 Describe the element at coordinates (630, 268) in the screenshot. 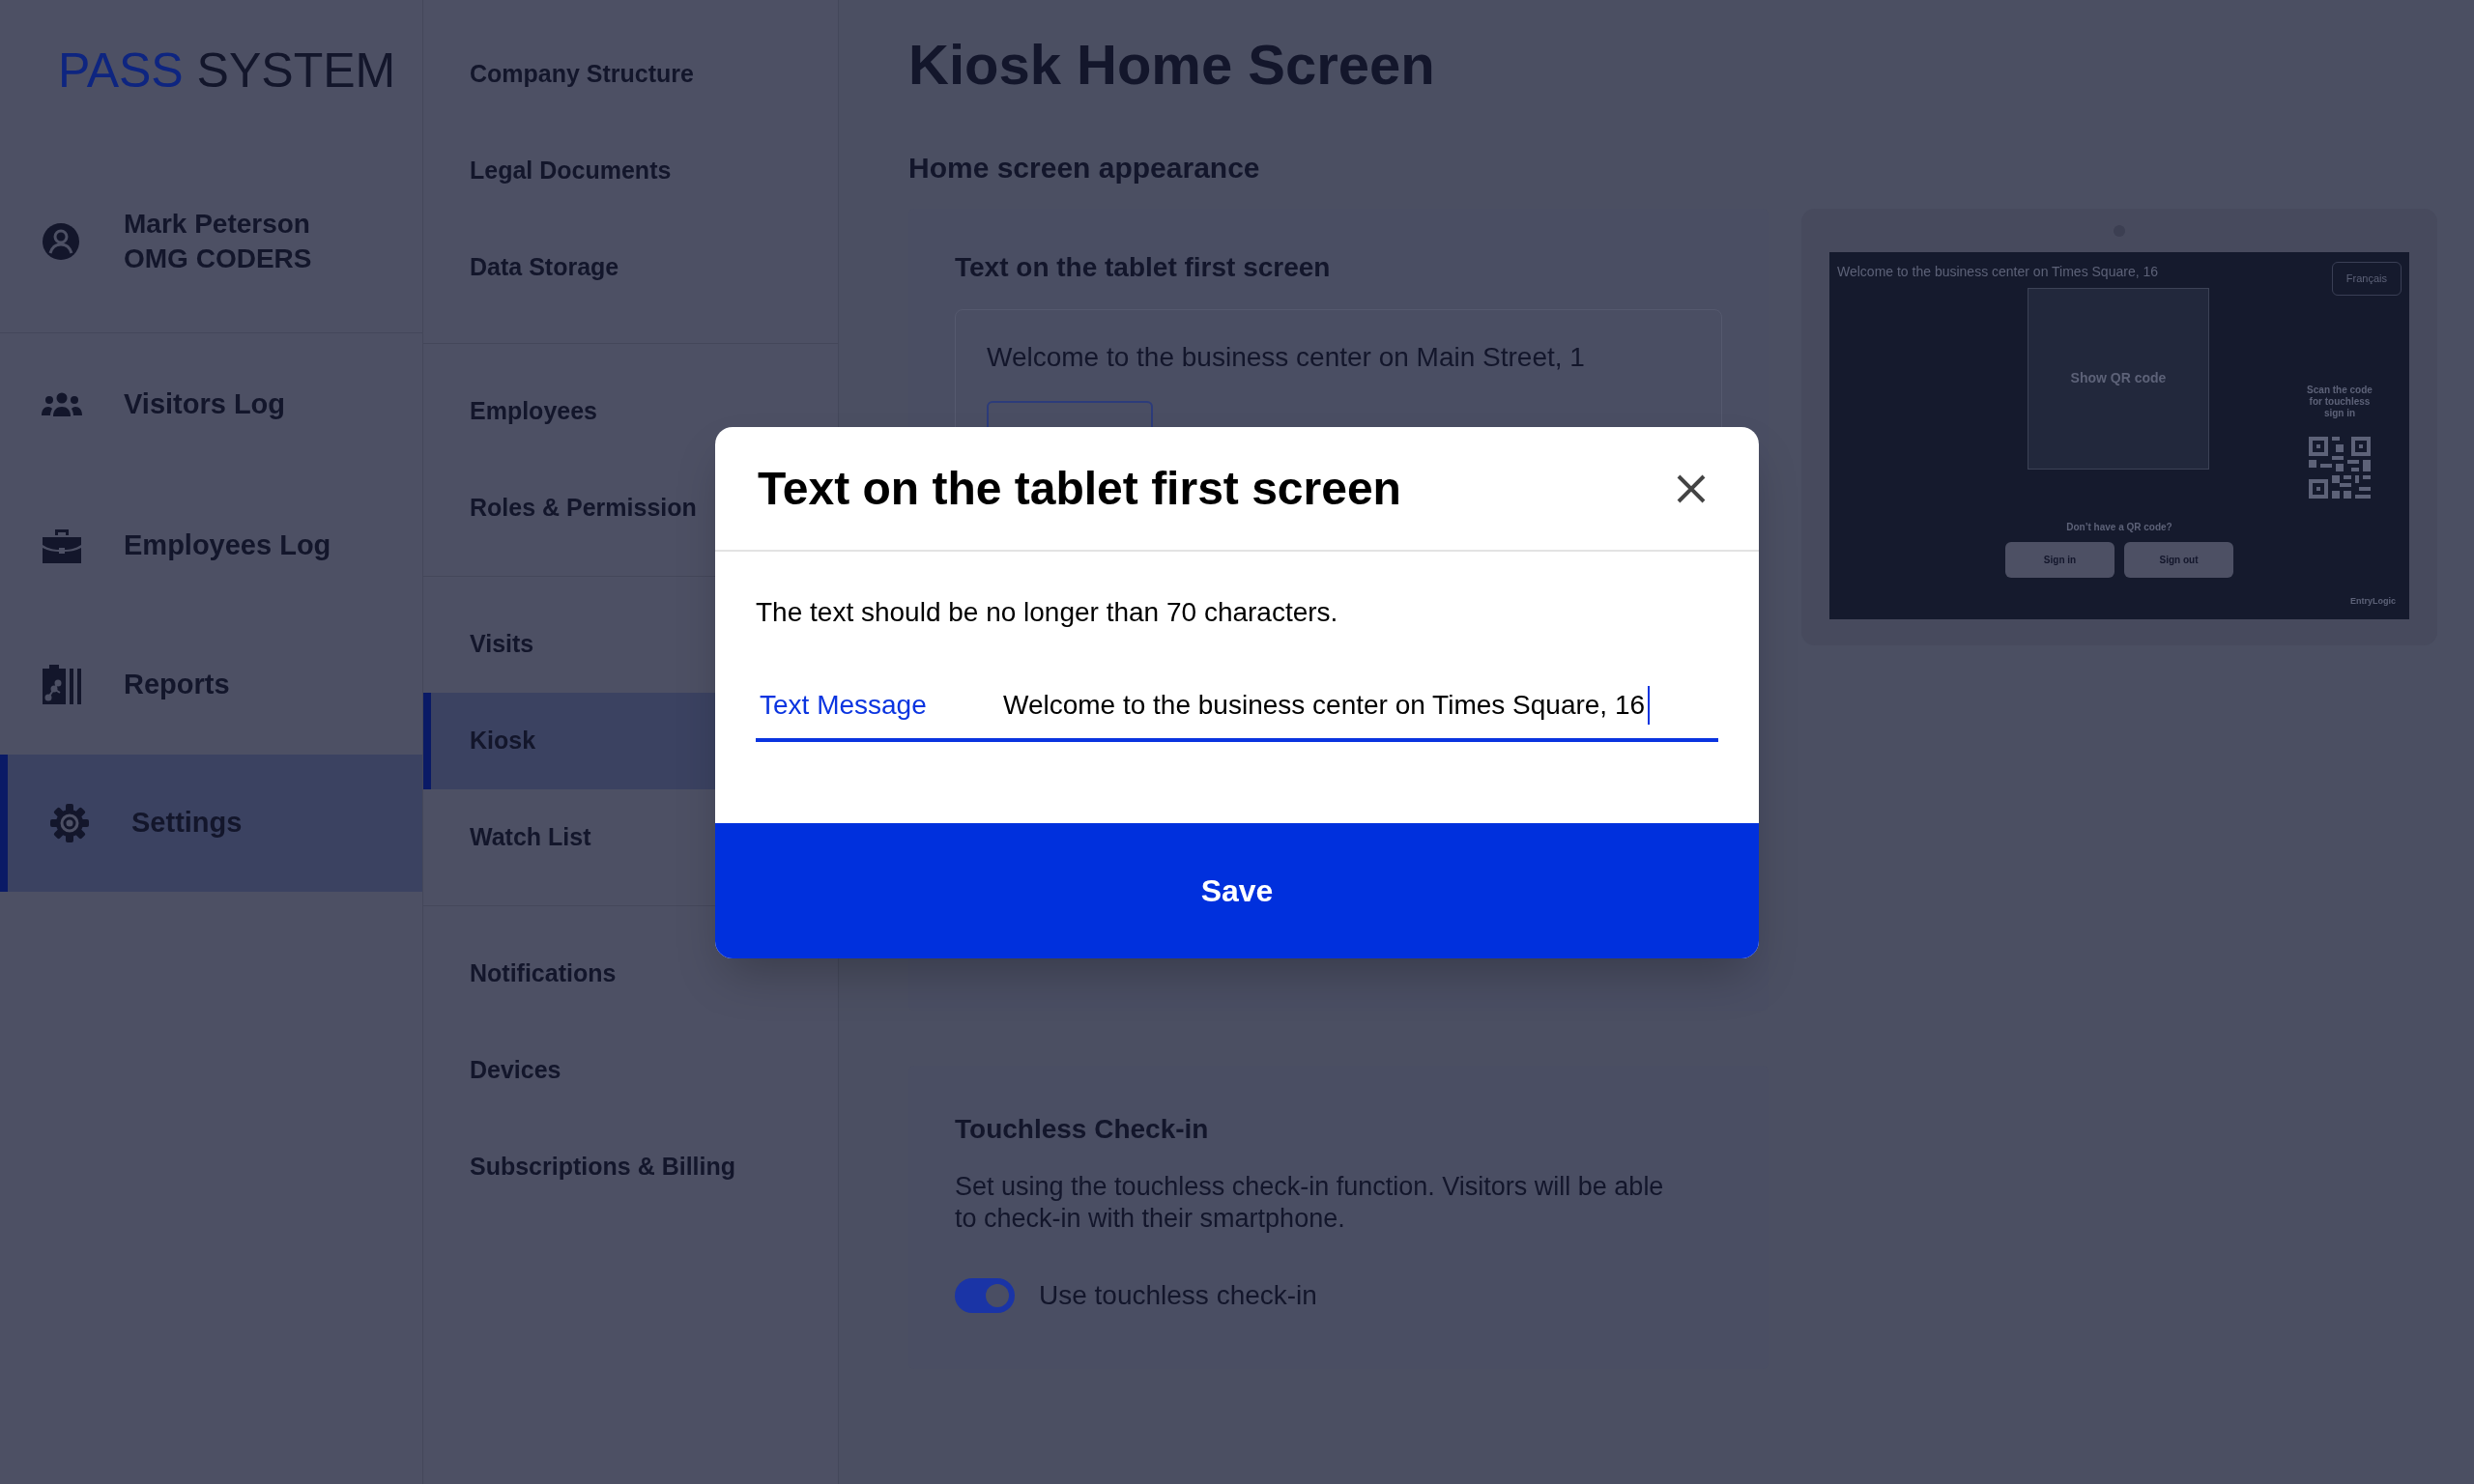

I see `settings-menu-item: Data Storage` at that location.